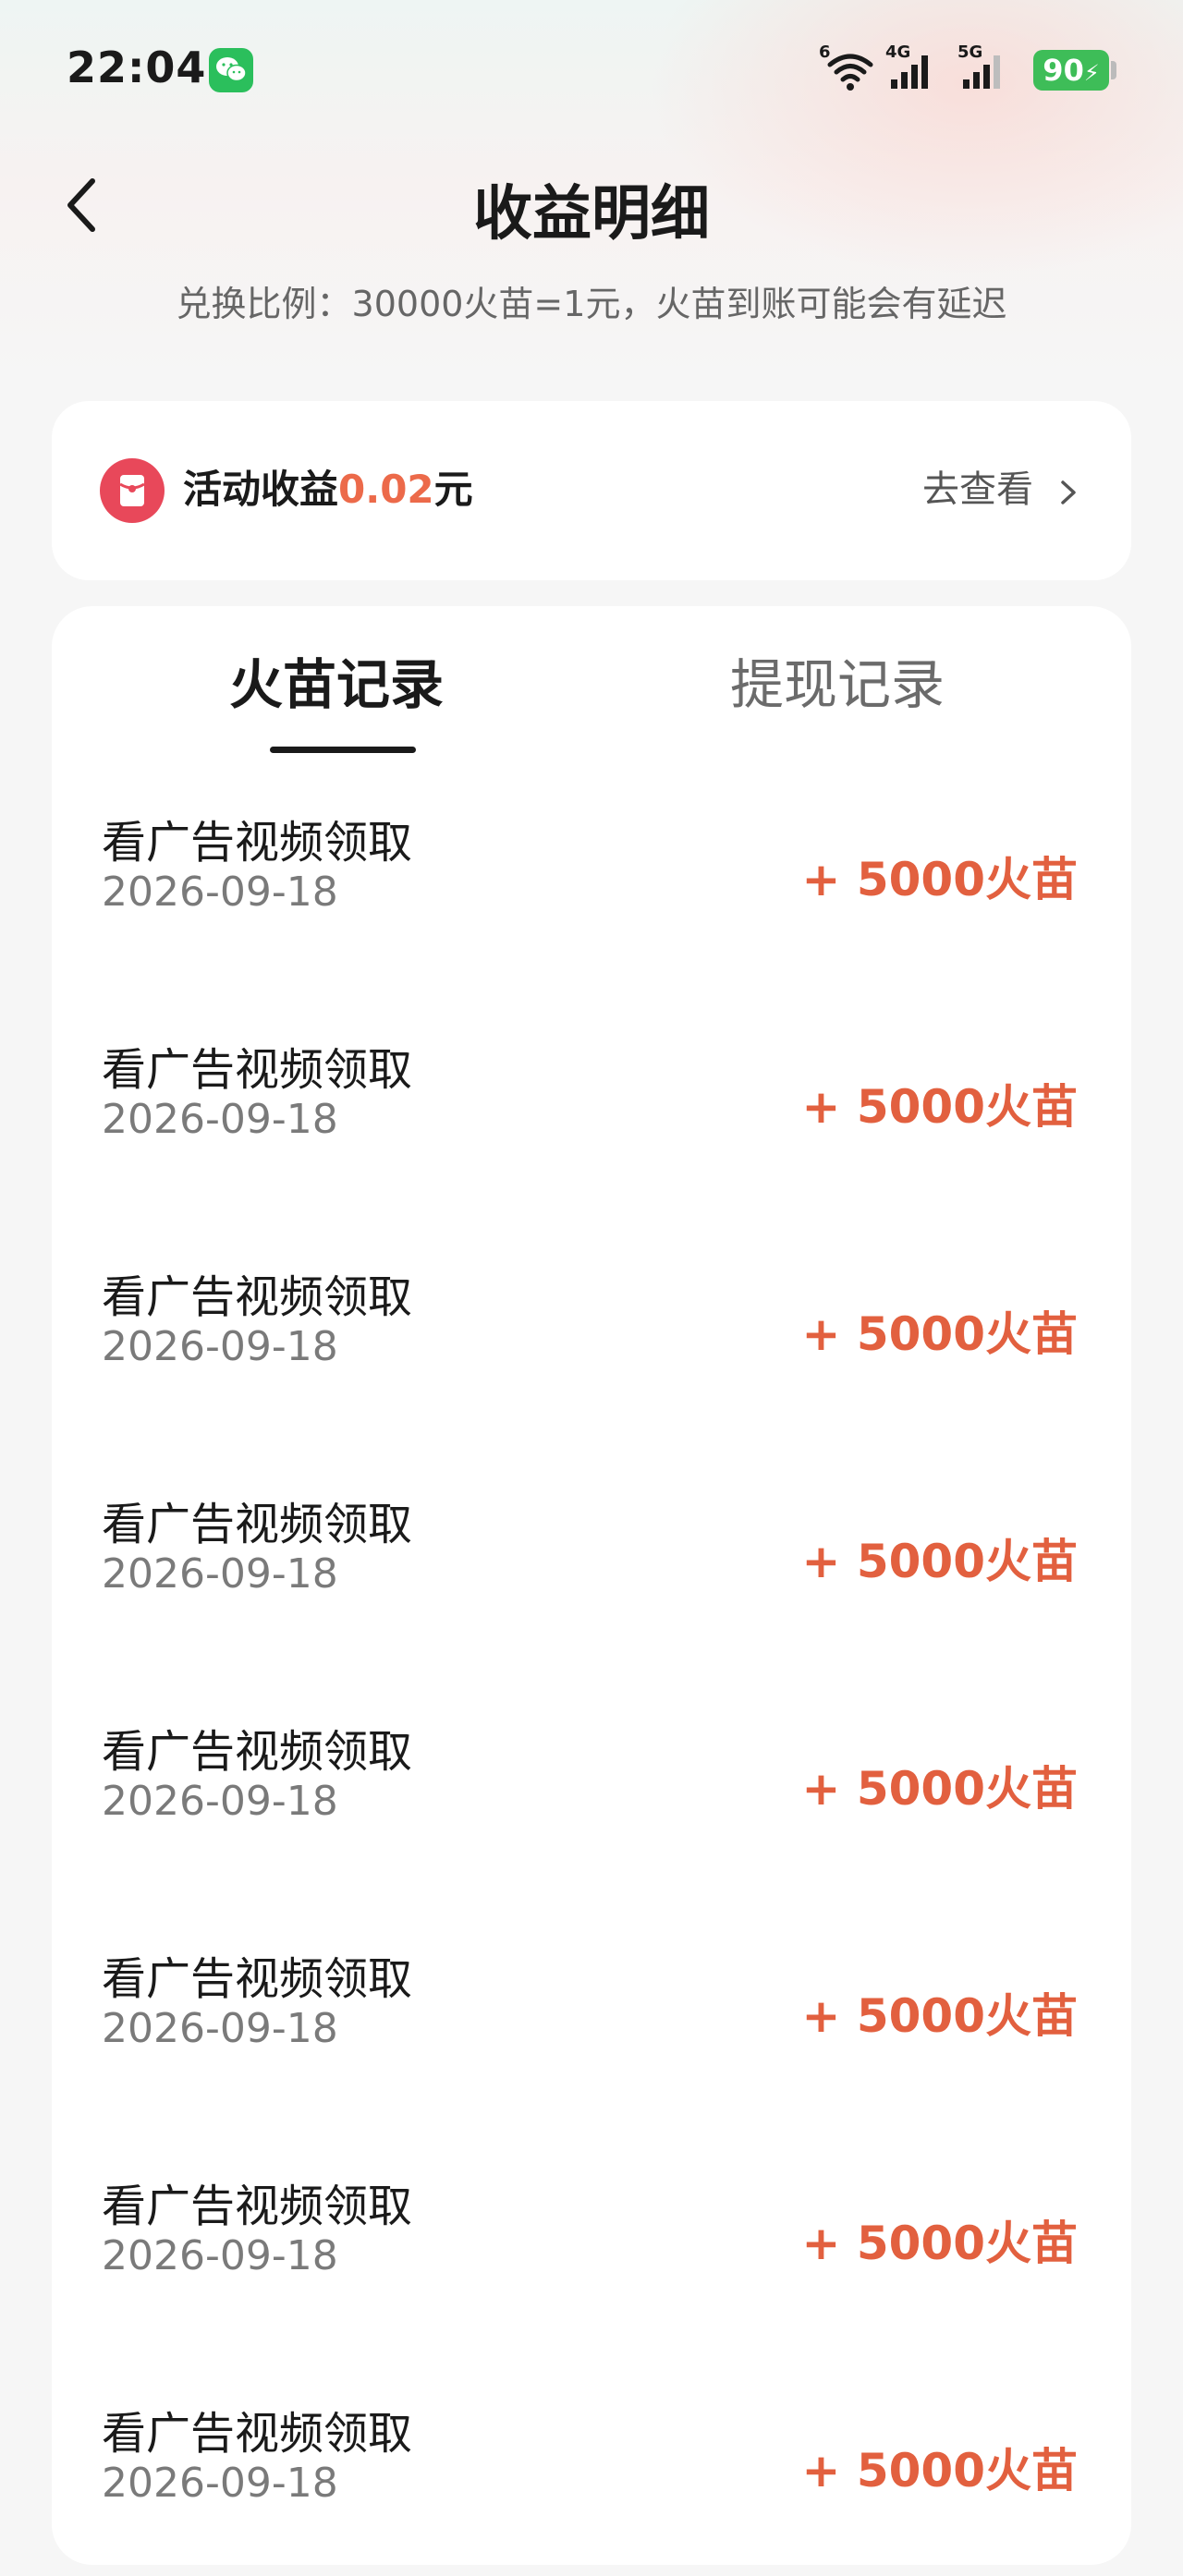 Image resolution: width=1183 pixels, height=2576 pixels. Describe the element at coordinates (592, 490) in the screenshot. I see `activity-earnings-card: 活动收益0.02元 去查看` at that location.